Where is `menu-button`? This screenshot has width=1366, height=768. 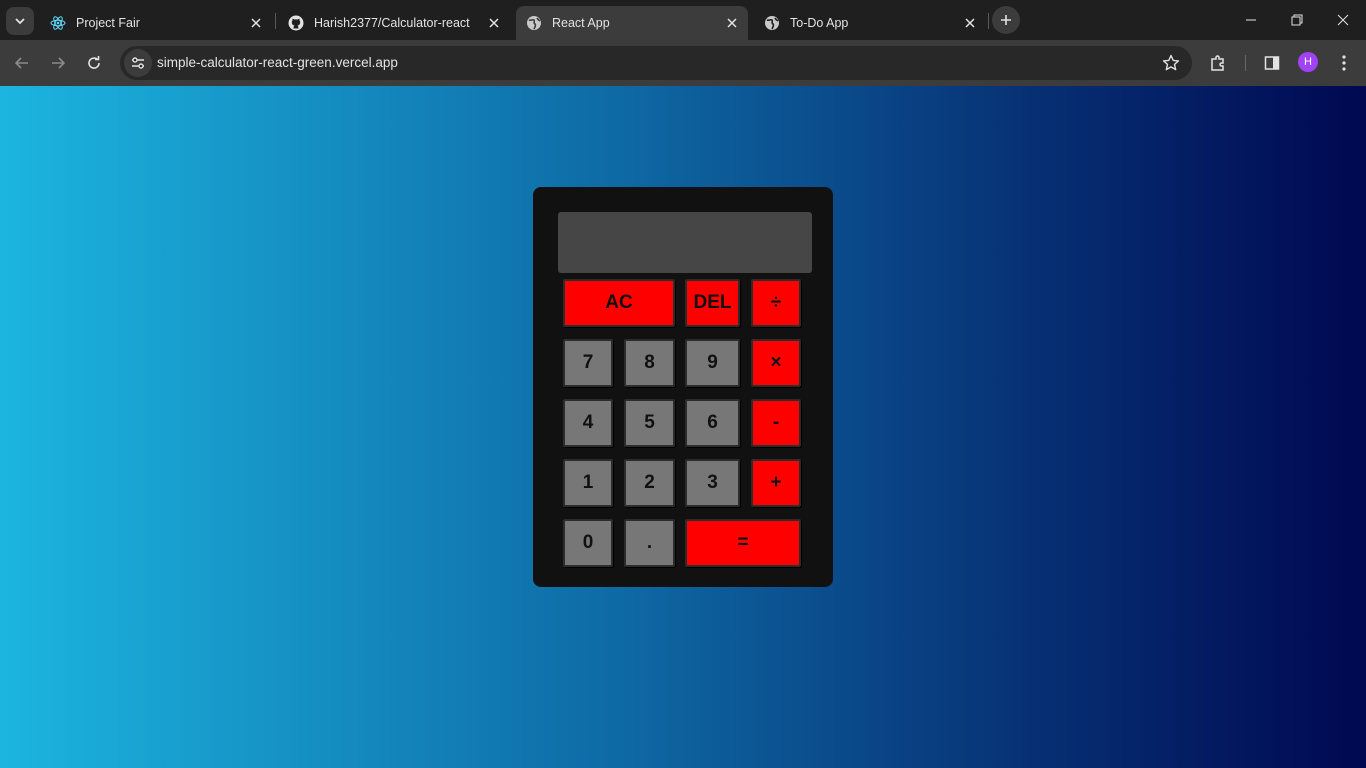
menu-button is located at coordinates (1344, 63).